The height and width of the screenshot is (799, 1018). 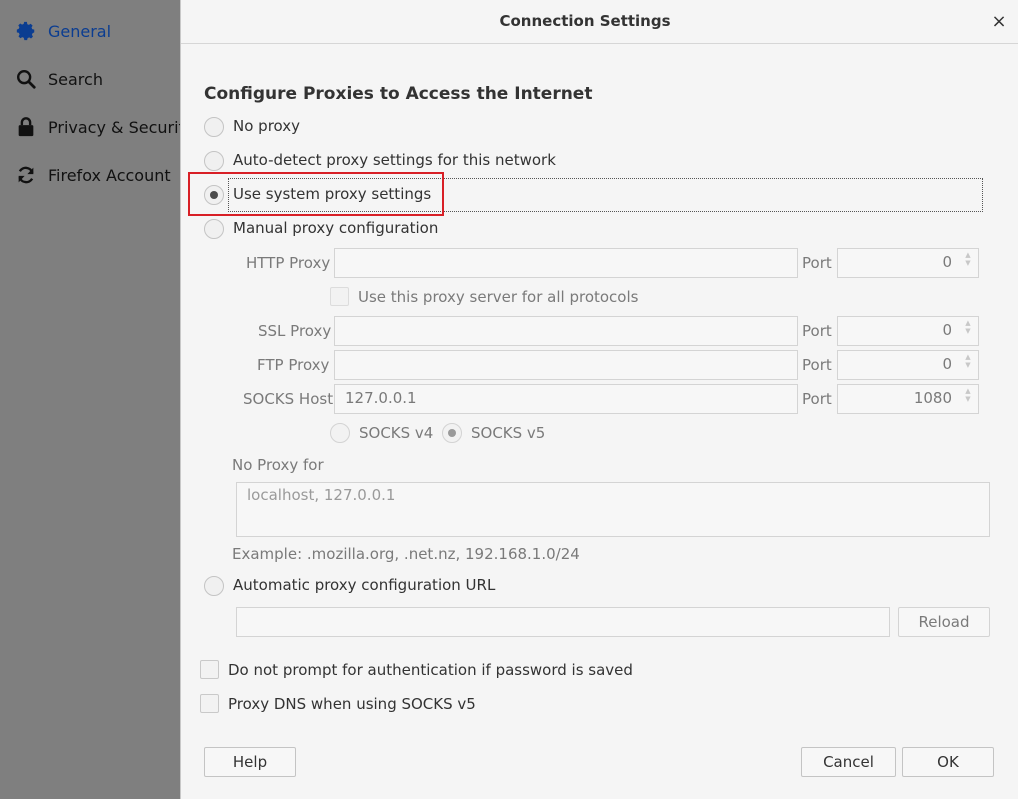 I want to click on manual-proxy-radio, so click(x=214, y=229).